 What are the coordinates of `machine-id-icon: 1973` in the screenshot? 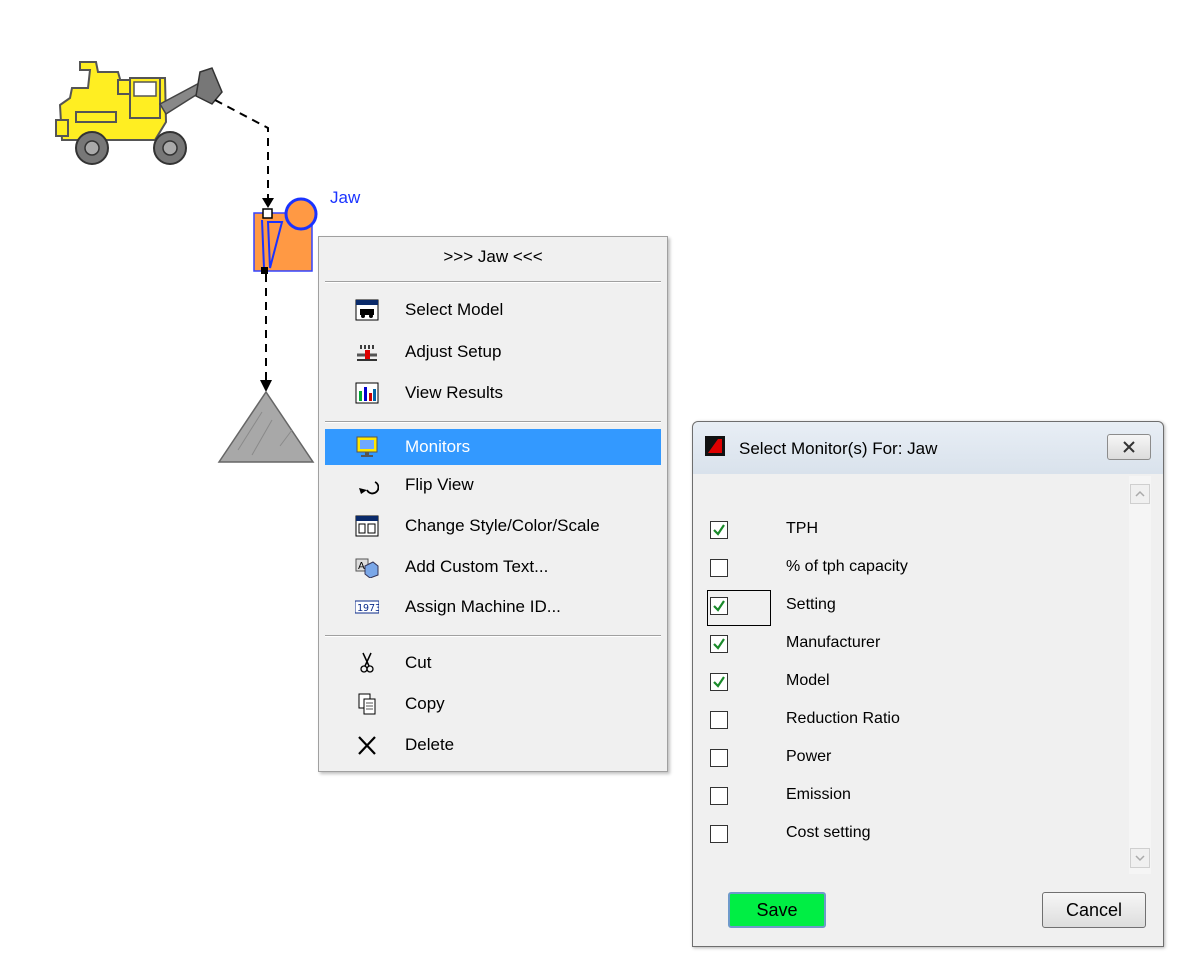 It's located at (367, 607).